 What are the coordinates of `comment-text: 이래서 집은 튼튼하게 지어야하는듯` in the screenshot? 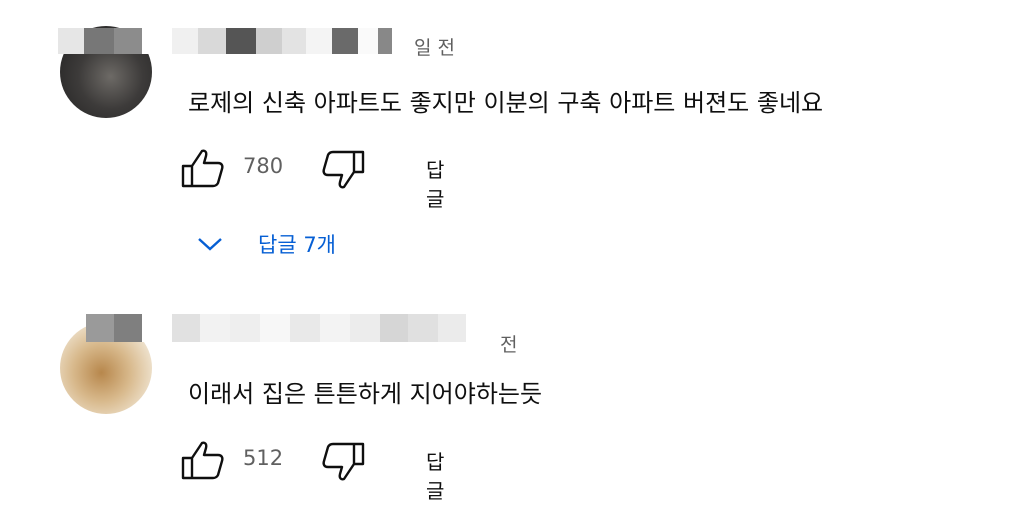 It's located at (365, 394).